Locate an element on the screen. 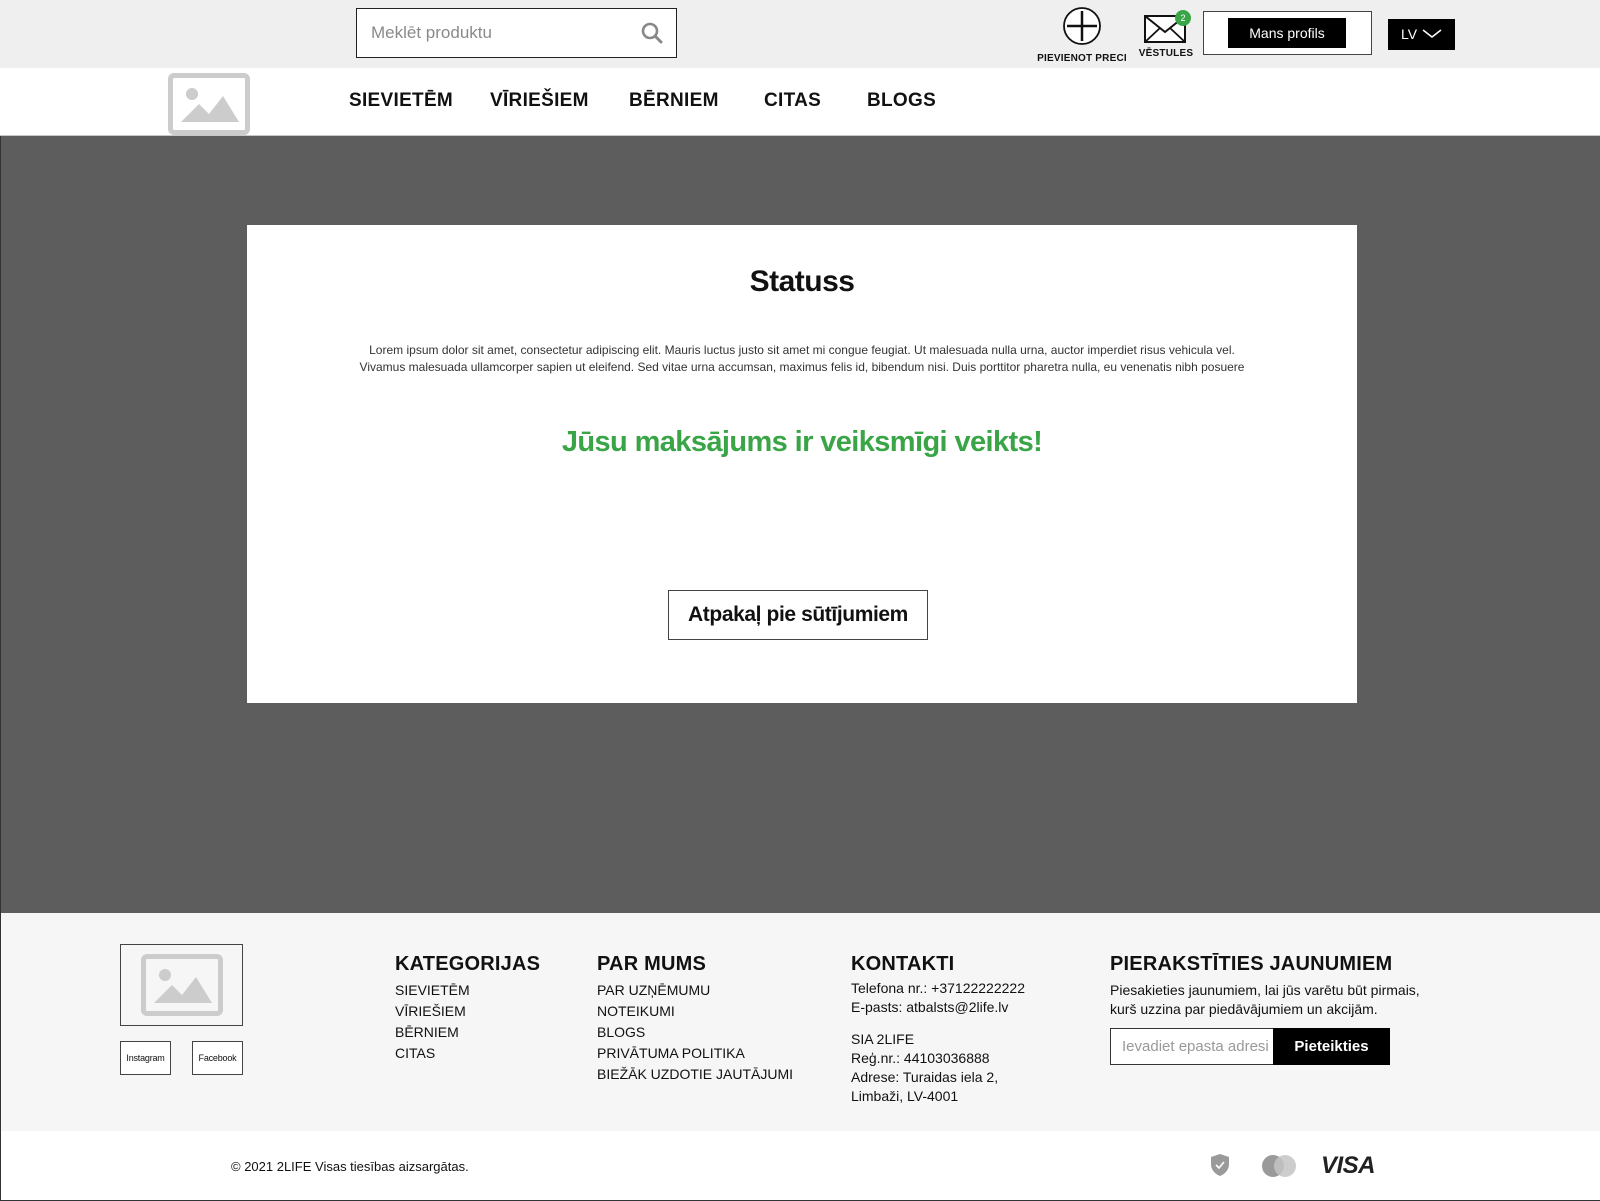 The height and width of the screenshot is (1201, 1600). language-value: LV is located at coordinates (1409, 34).